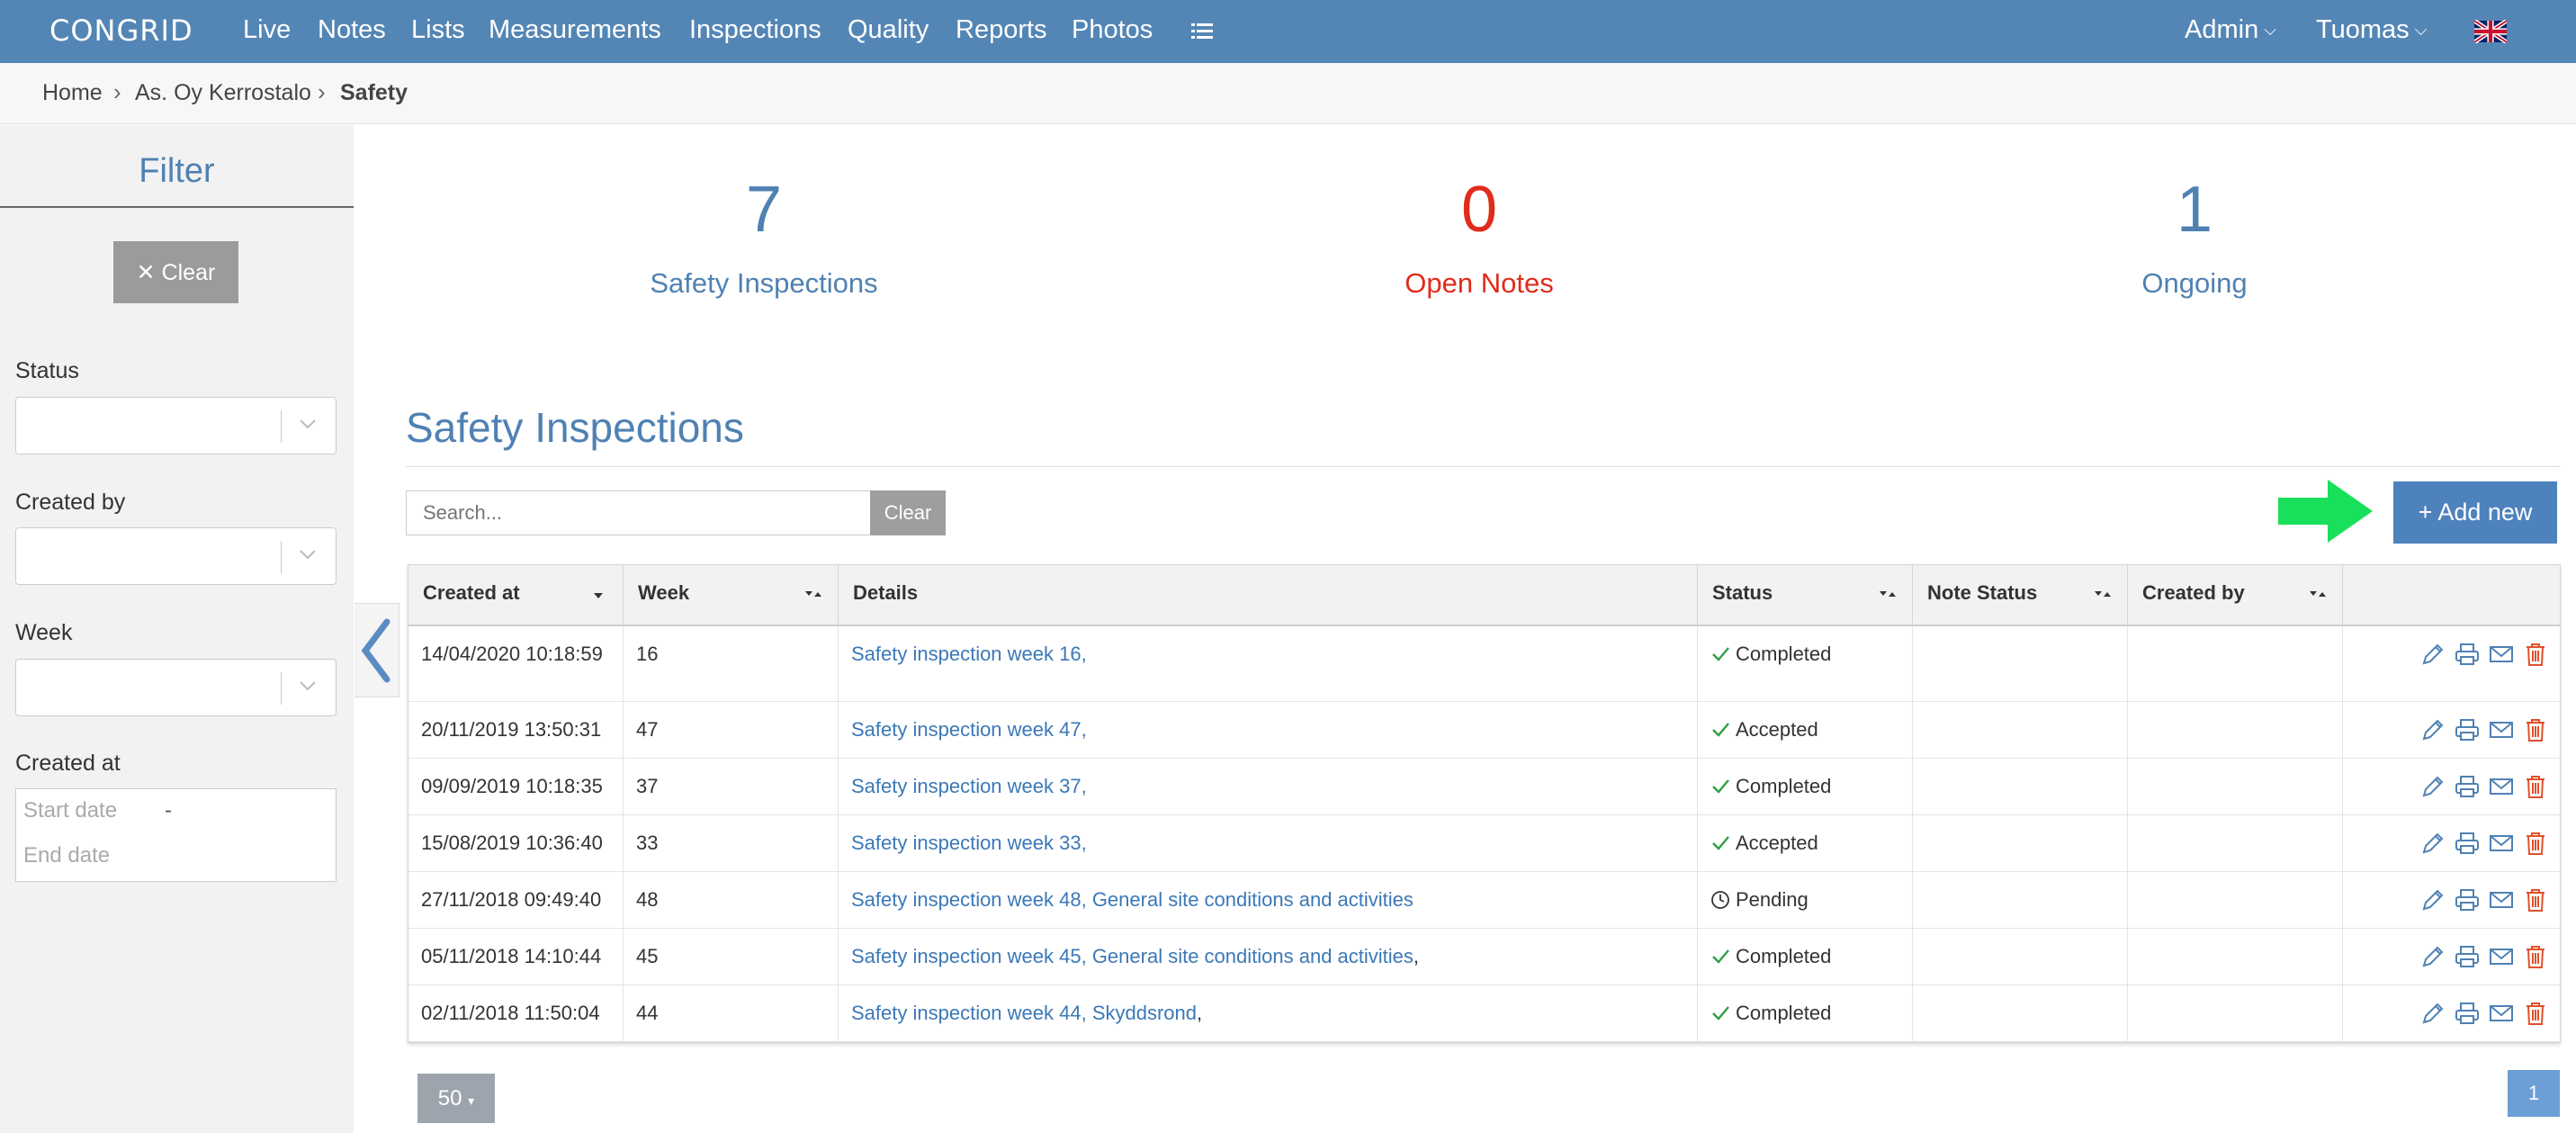 The width and height of the screenshot is (2576, 1133). I want to click on week-filter-label: Week, so click(44, 632).